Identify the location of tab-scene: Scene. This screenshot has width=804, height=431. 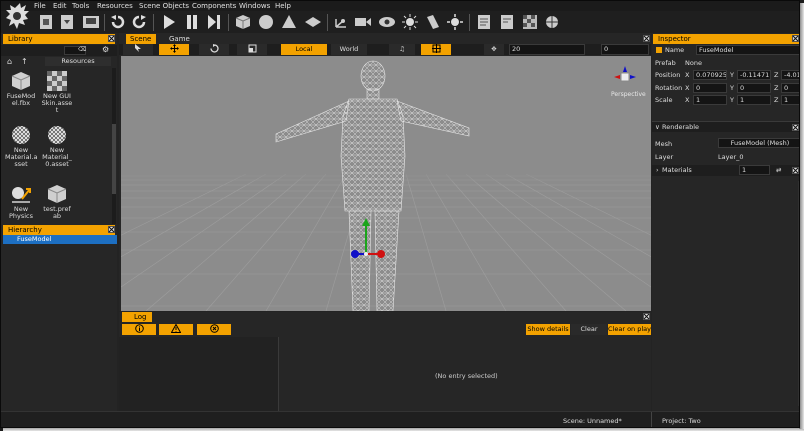
(141, 39).